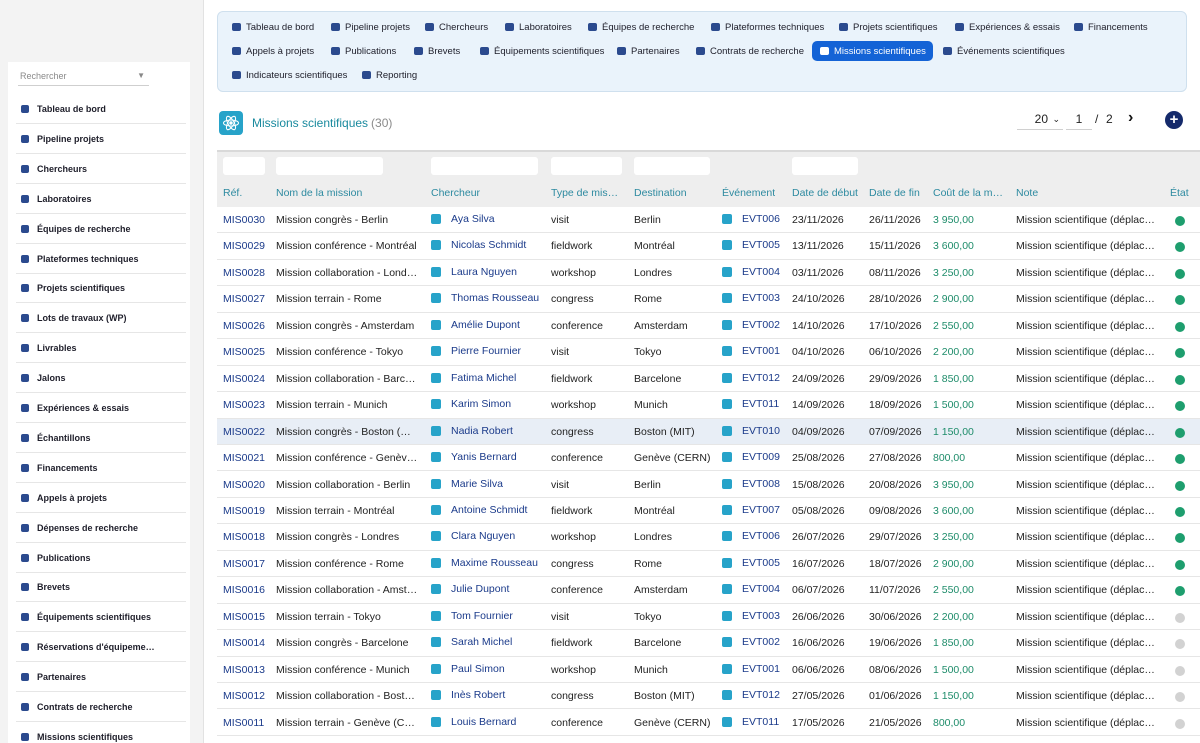 The height and width of the screenshot is (743, 1200). Describe the element at coordinates (247, 590) in the screenshot. I see `cell-ref: MIS0016` at that location.